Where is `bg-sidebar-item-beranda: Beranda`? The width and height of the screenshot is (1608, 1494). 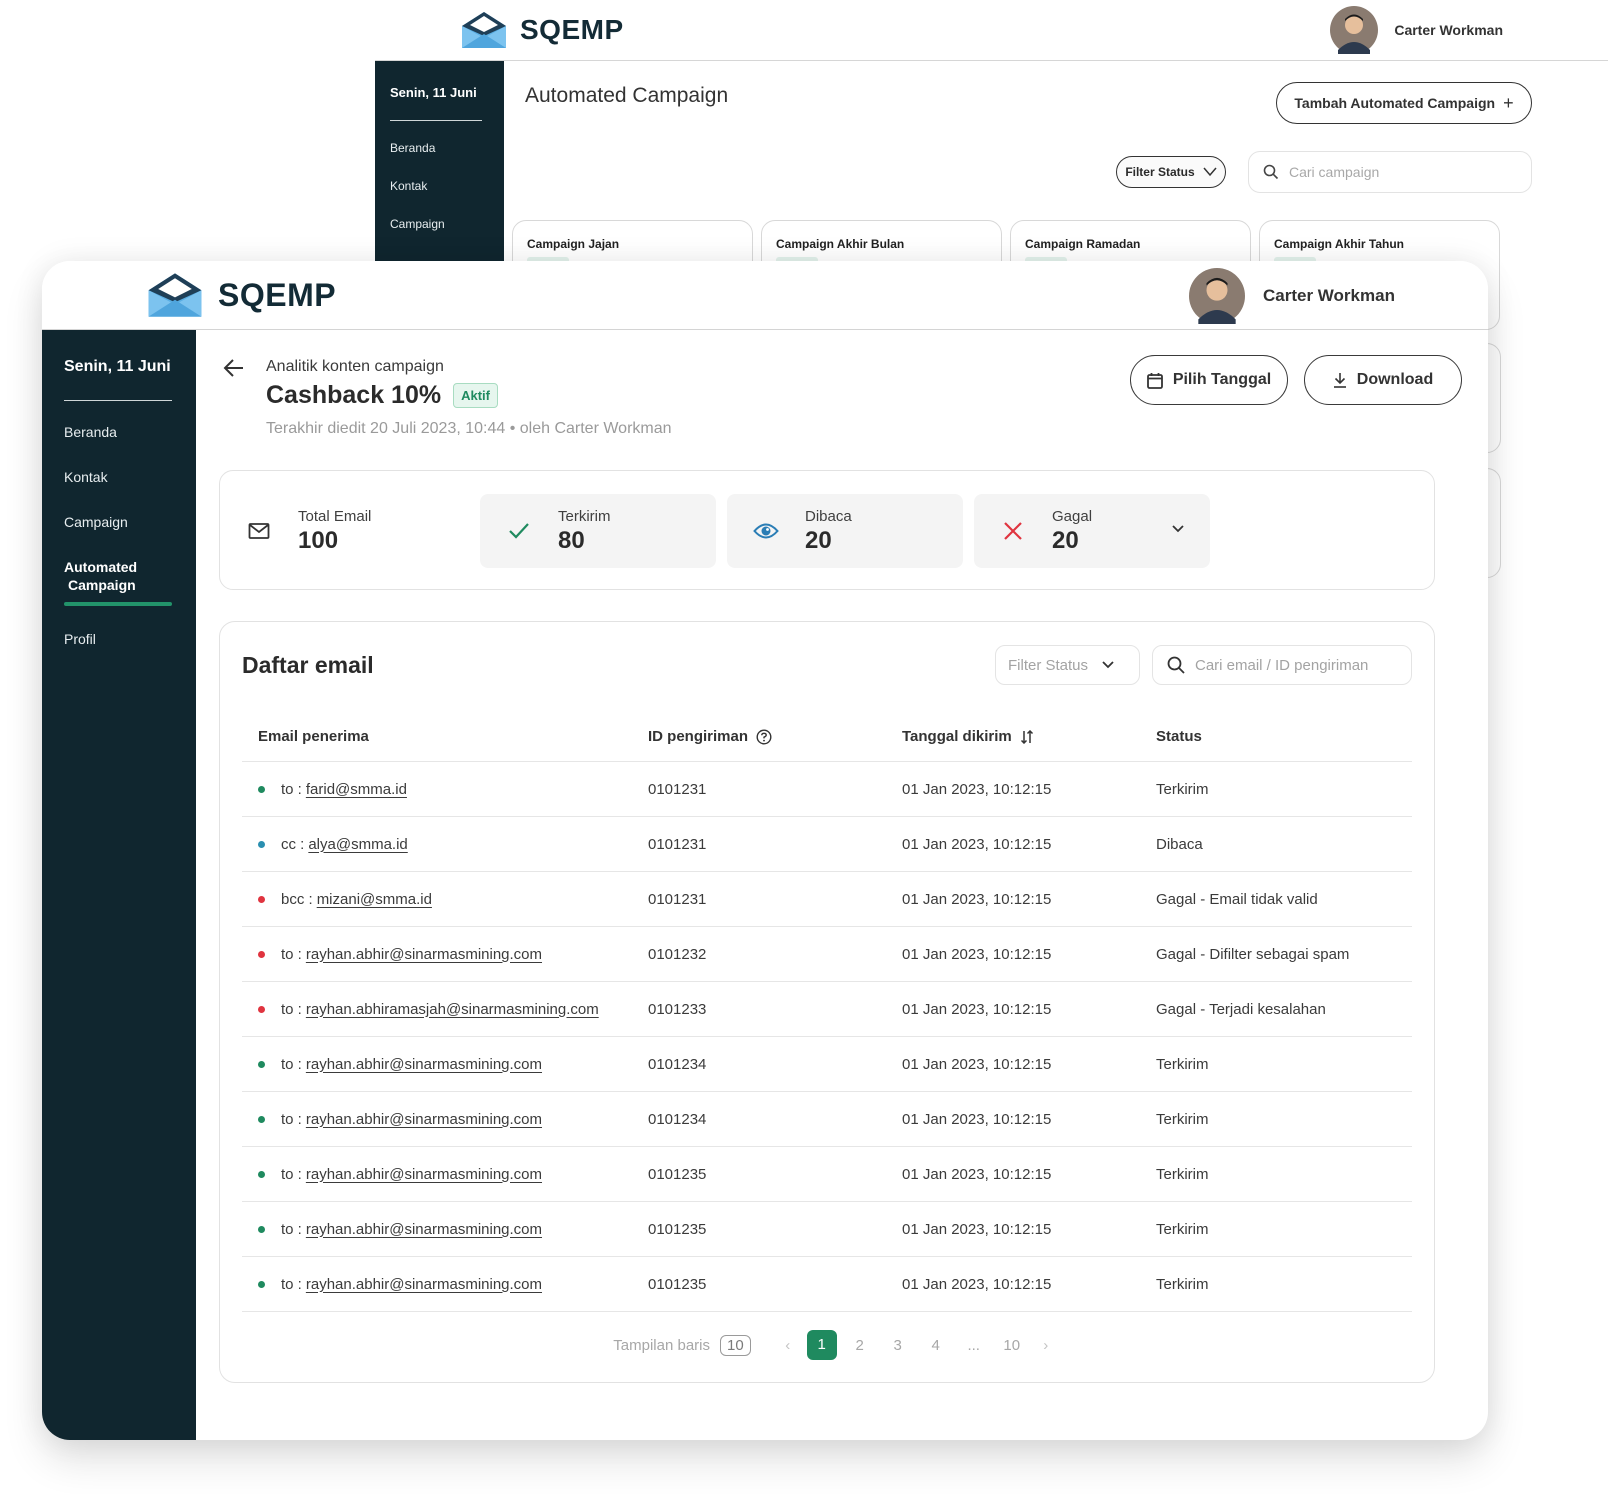
bg-sidebar-item-beranda: Beranda is located at coordinates (439, 148).